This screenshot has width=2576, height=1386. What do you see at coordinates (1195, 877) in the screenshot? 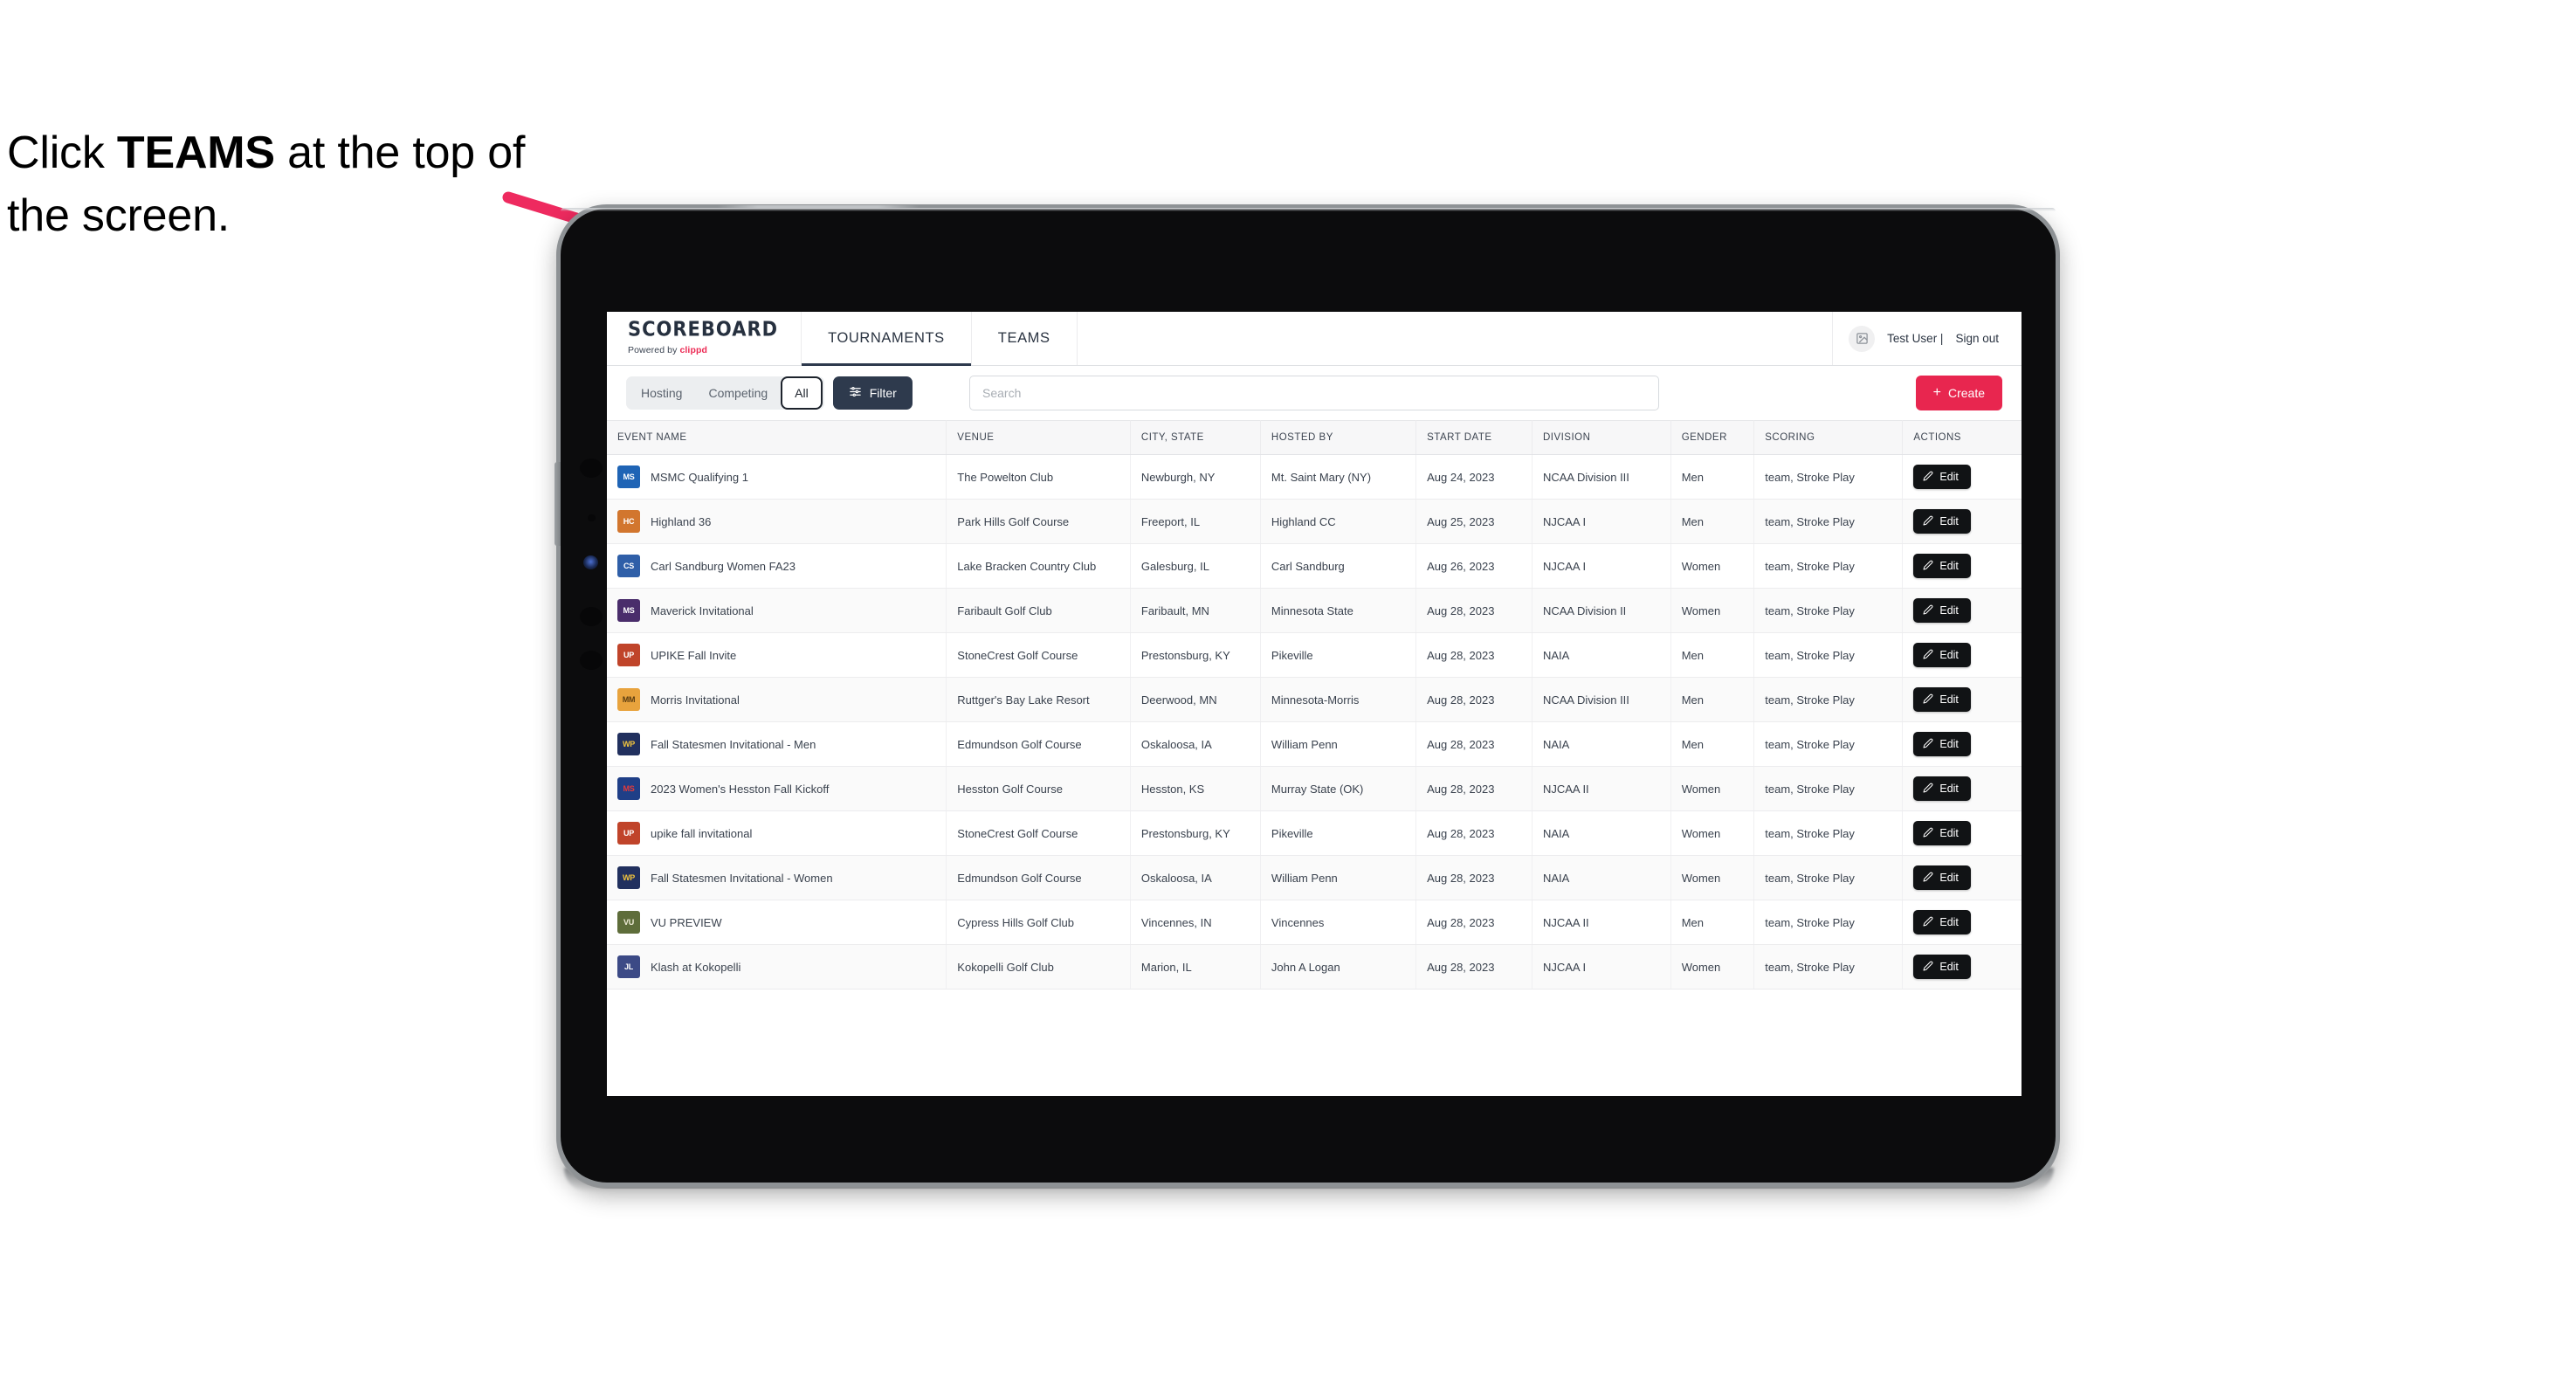
I see `cell-city-state: Oskaloosa, IA` at bounding box center [1195, 877].